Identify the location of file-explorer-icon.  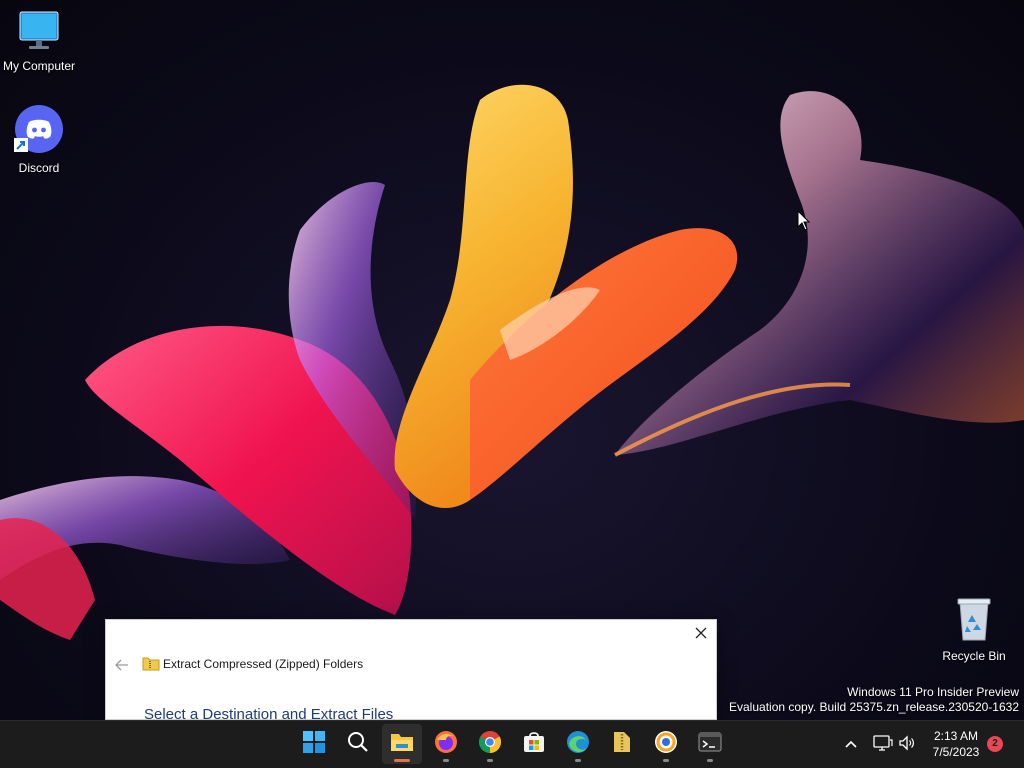
(402, 744).